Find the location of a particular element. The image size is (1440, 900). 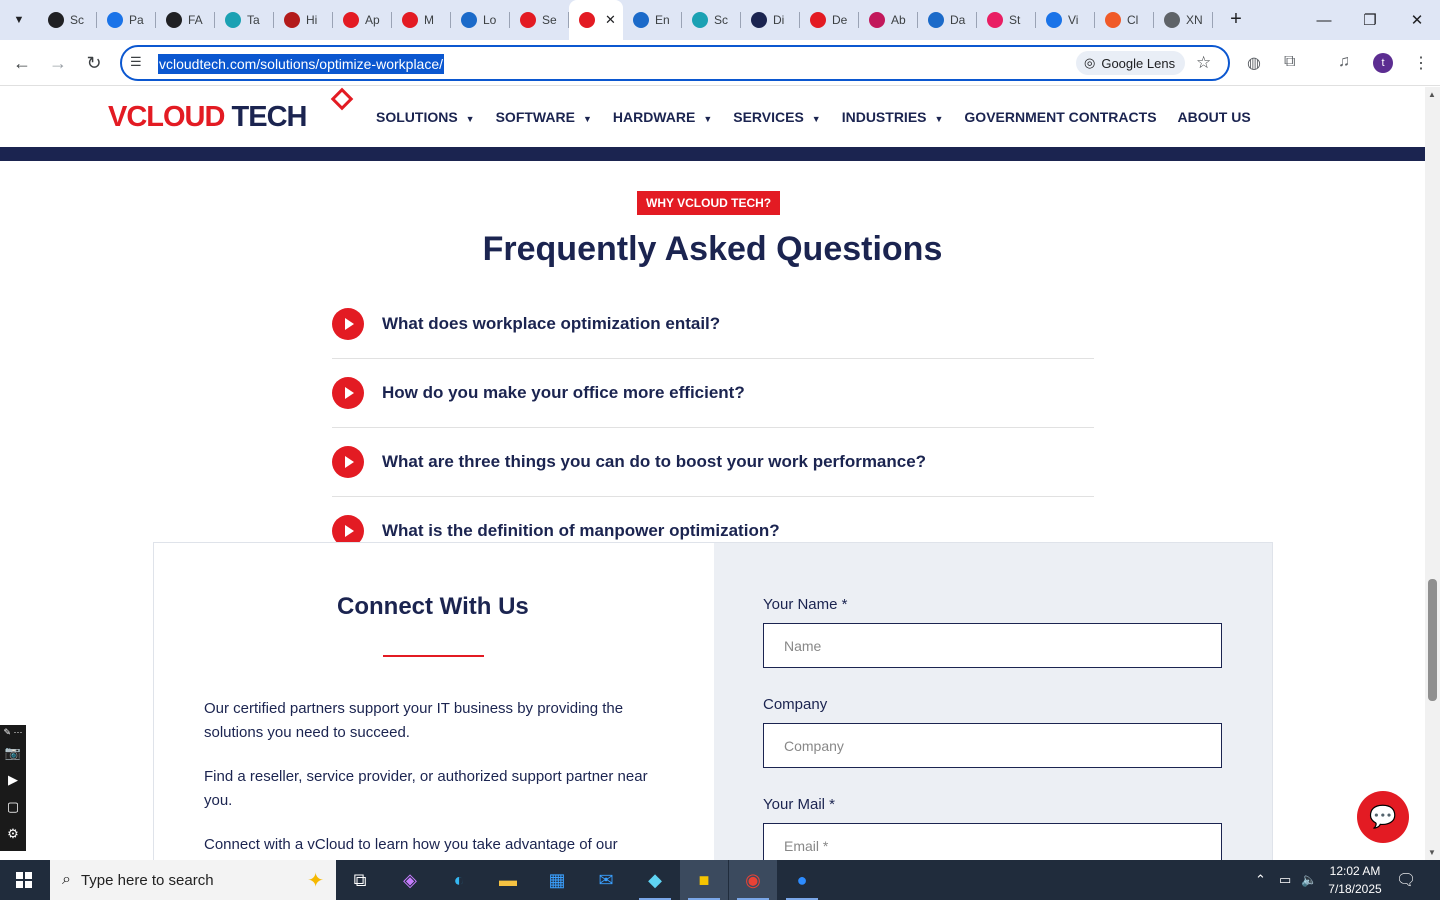

chat-bubble-icon: 💬 is located at coordinates (1383, 816).